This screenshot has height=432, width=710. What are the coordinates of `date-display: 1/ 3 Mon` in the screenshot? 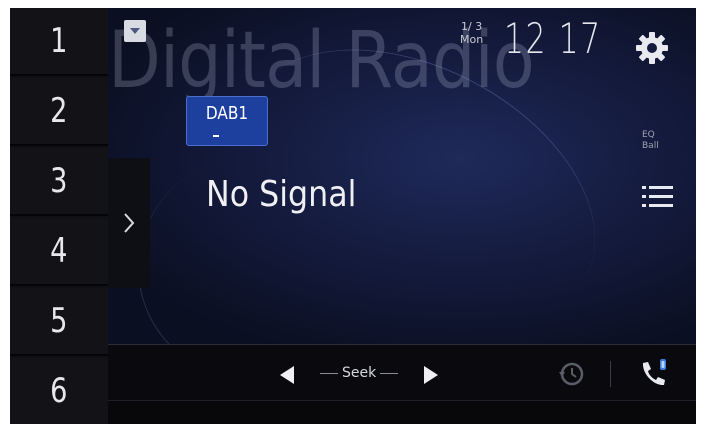 It's located at (471, 33).